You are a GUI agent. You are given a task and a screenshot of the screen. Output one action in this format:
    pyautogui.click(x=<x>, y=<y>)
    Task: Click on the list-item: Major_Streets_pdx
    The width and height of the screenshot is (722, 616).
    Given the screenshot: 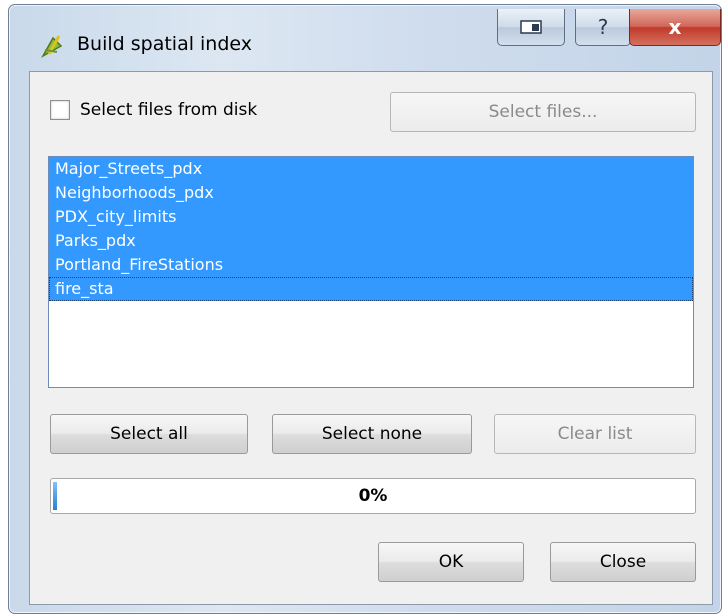 What is the action you would take?
    pyautogui.click(x=371, y=169)
    